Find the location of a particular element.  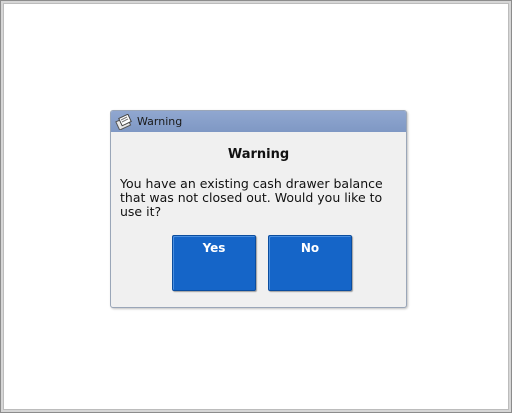

no-button: No is located at coordinates (310, 263).